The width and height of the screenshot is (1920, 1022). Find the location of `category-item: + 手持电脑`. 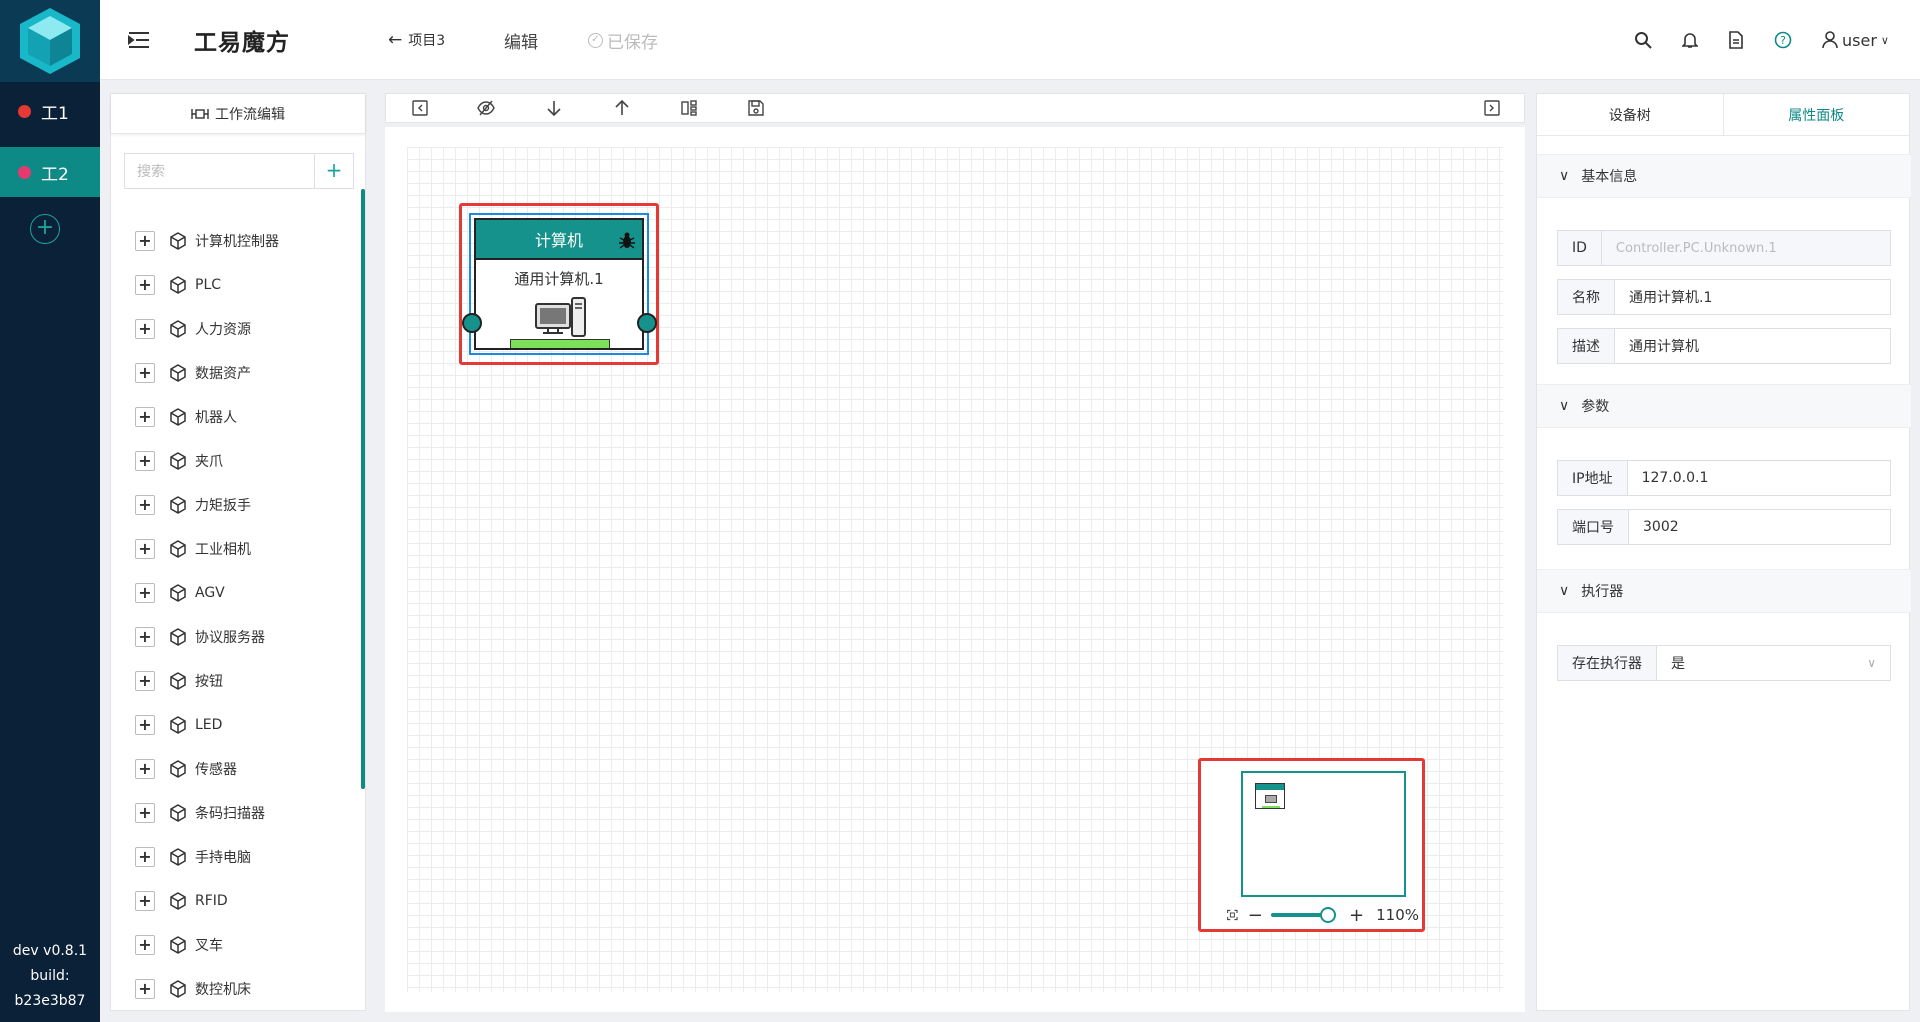

category-item: + 手持电脑 is located at coordinates (193, 857).